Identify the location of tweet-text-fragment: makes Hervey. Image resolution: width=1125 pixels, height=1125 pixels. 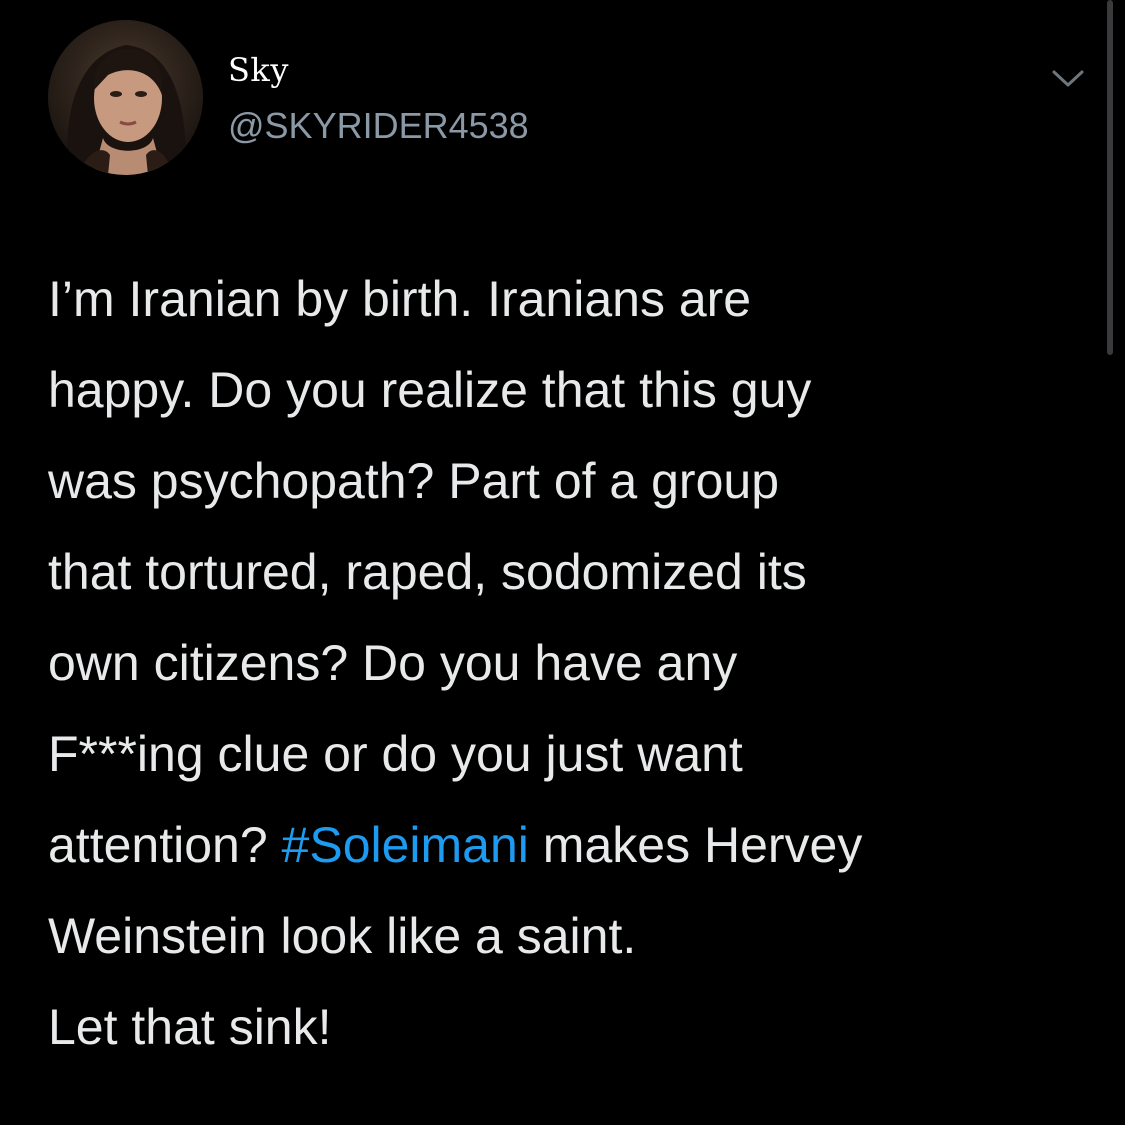
(695, 845).